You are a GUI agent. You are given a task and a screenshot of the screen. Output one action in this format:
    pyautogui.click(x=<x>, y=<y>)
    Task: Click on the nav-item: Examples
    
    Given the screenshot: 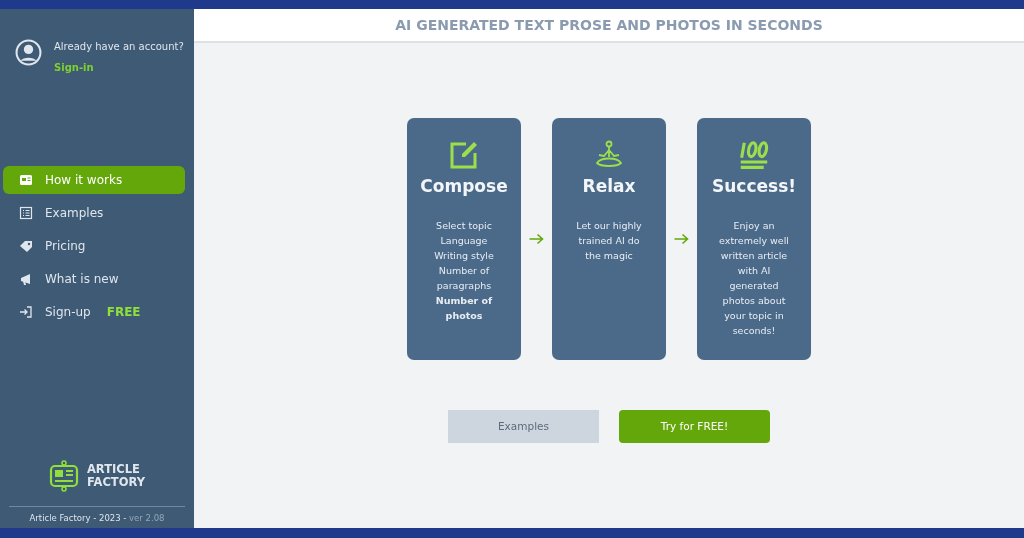 What is the action you would take?
    pyautogui.click(x=94, y=213)
    